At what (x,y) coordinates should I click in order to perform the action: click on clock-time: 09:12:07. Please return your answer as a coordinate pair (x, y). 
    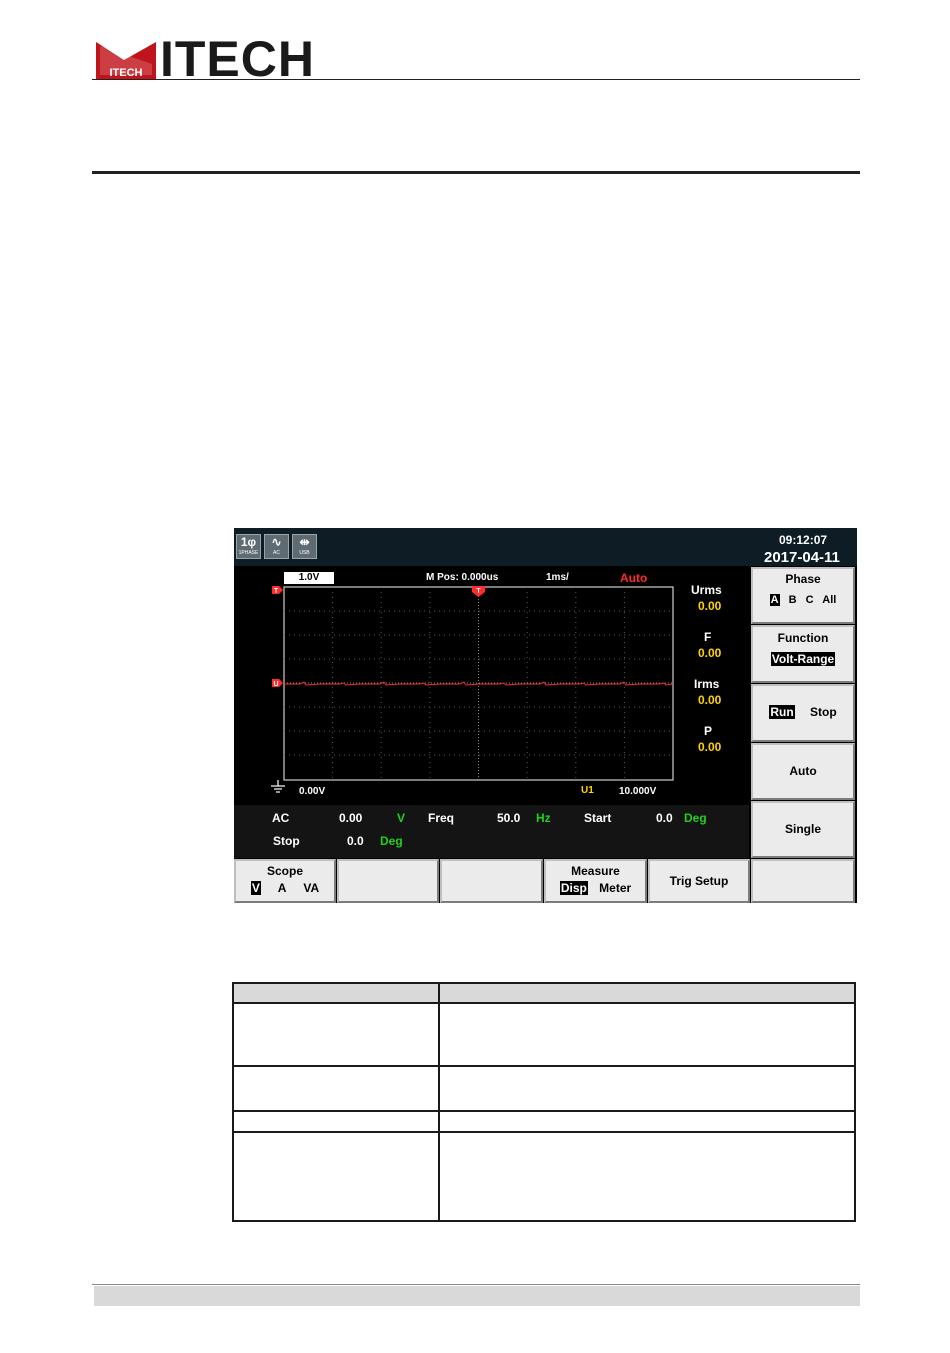
    Looking at the image, I should click on (803, 540).